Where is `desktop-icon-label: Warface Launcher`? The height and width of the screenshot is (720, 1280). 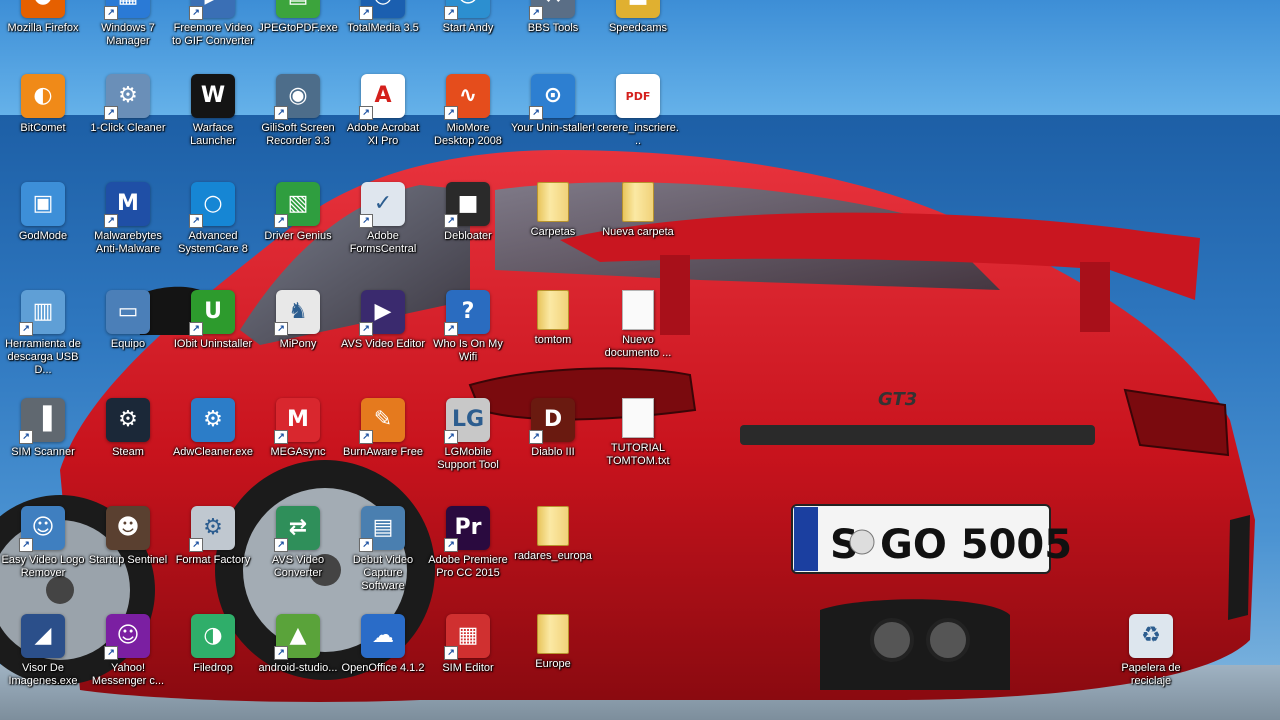
desktop-icon-label: Warface Launcher is located at coordinates (213, 134).